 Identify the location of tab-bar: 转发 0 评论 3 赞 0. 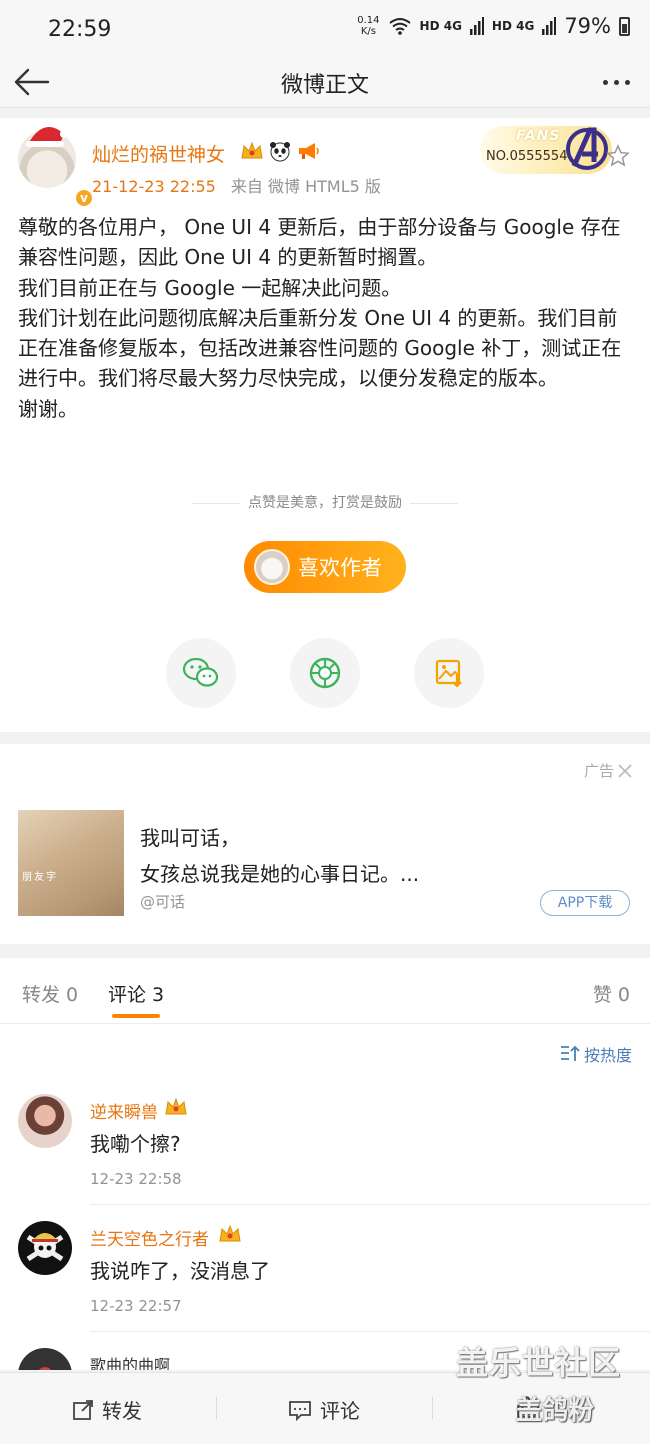
(325, 991).